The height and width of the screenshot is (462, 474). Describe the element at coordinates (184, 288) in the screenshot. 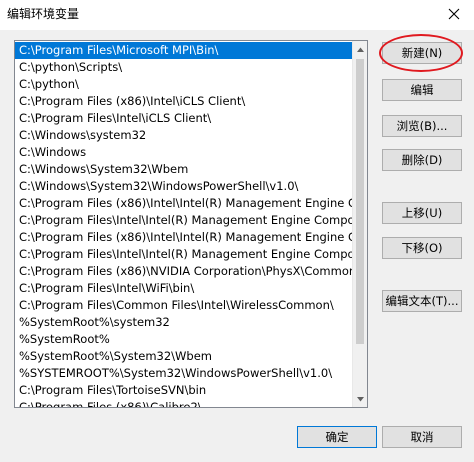

I see `path-list-item: C:\Program Files\Intel\WiFi\bin\` at that location.